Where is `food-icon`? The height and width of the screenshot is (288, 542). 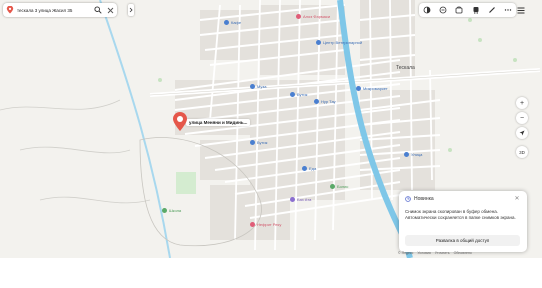
food-icon is located at coordinates (304, 168).